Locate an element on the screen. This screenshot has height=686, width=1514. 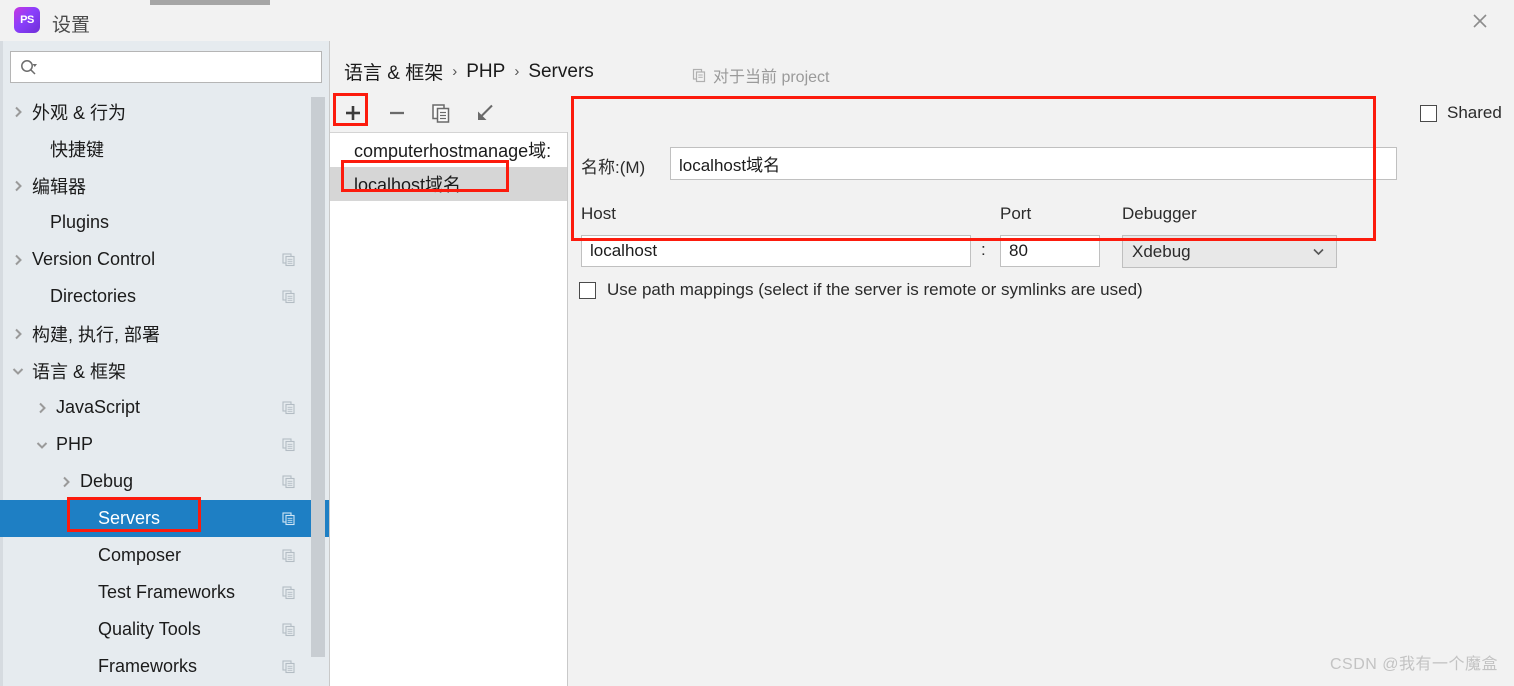
sidebar-scrollbar-thumb is located at coordinates (318, 377).